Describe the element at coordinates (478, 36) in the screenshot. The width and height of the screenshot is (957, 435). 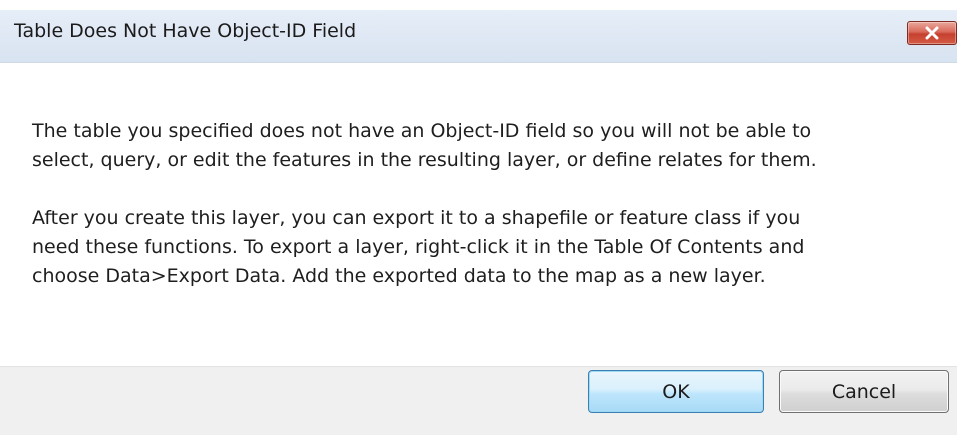
I see `title-bar: Table Does Not Have Object-ID Field` at that location.